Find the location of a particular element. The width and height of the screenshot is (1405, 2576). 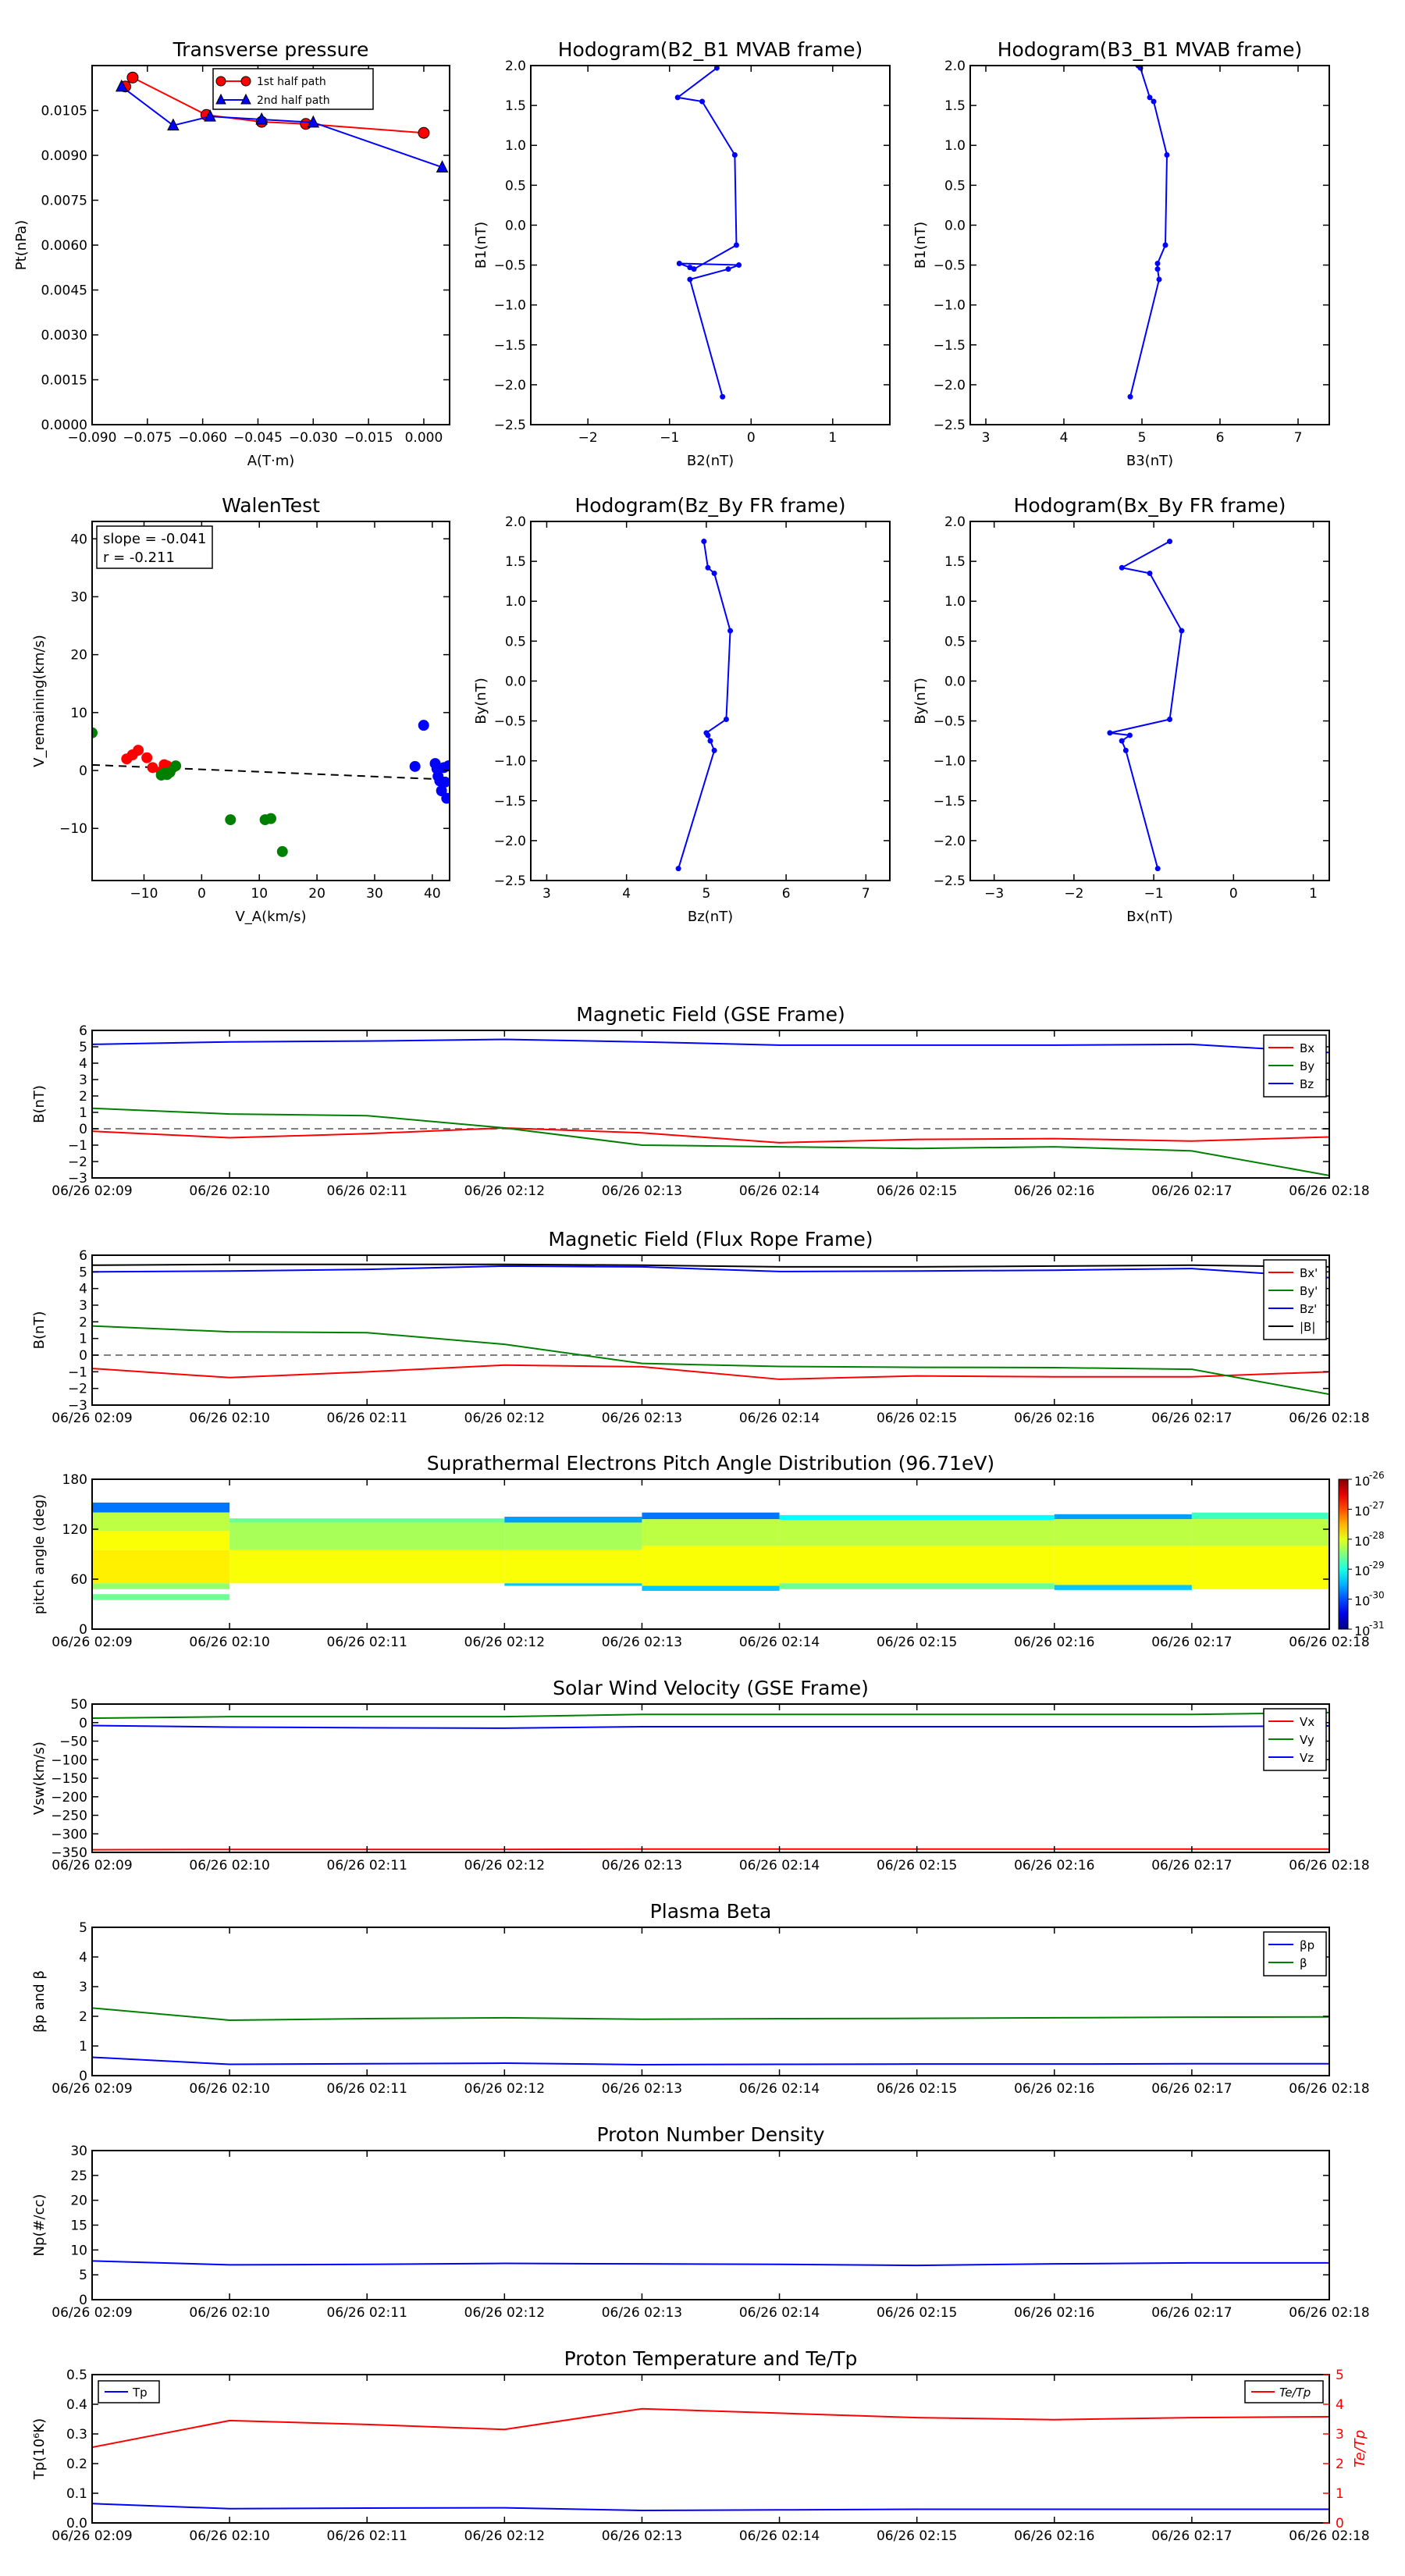

legend-label: 1st half path is located at coordinates (291, 82).